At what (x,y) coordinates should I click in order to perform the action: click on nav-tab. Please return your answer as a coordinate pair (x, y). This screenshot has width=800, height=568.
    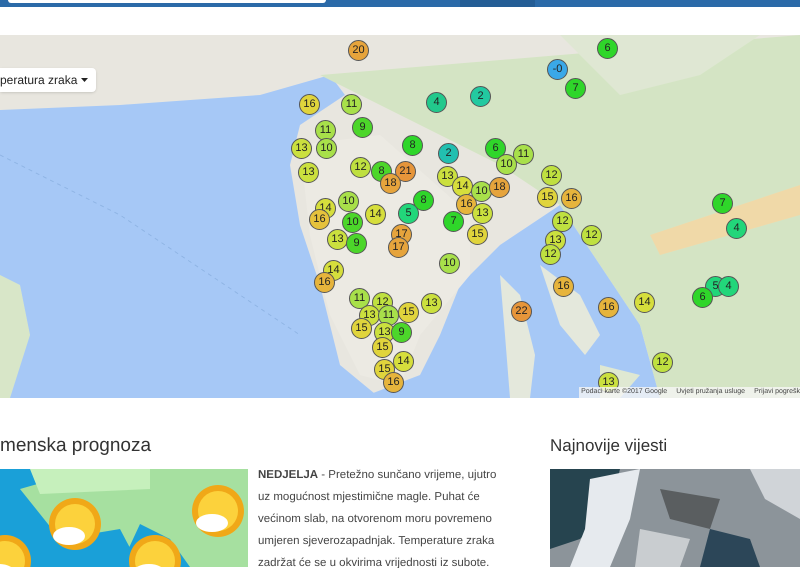
    Looking at the image, I should click on (497, 3).